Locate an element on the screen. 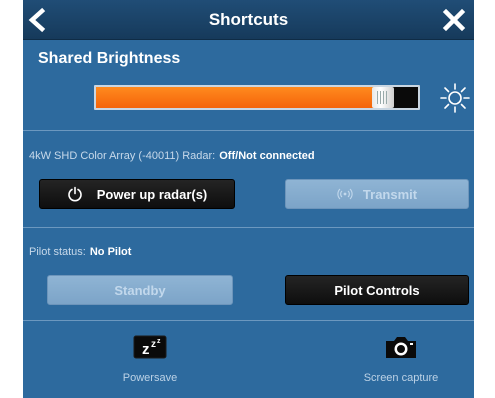 The width and height of the screenshot is (495, 398). brightness-section-title: Shared Brightness is located at coordinates (109, 58).